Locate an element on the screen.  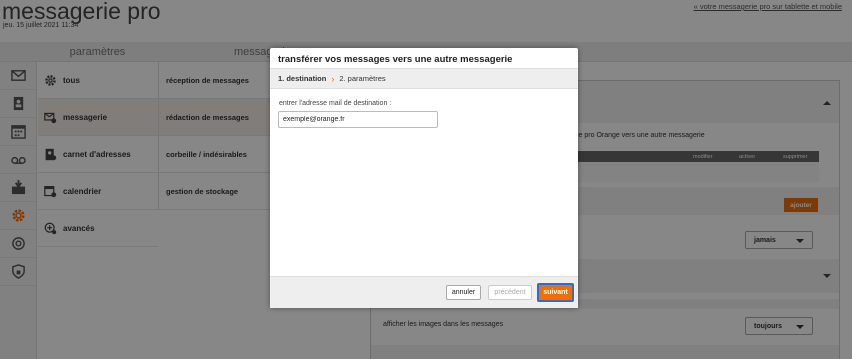
dialog-footer: annuler précédent suivant is located at coordinates (424, 292).